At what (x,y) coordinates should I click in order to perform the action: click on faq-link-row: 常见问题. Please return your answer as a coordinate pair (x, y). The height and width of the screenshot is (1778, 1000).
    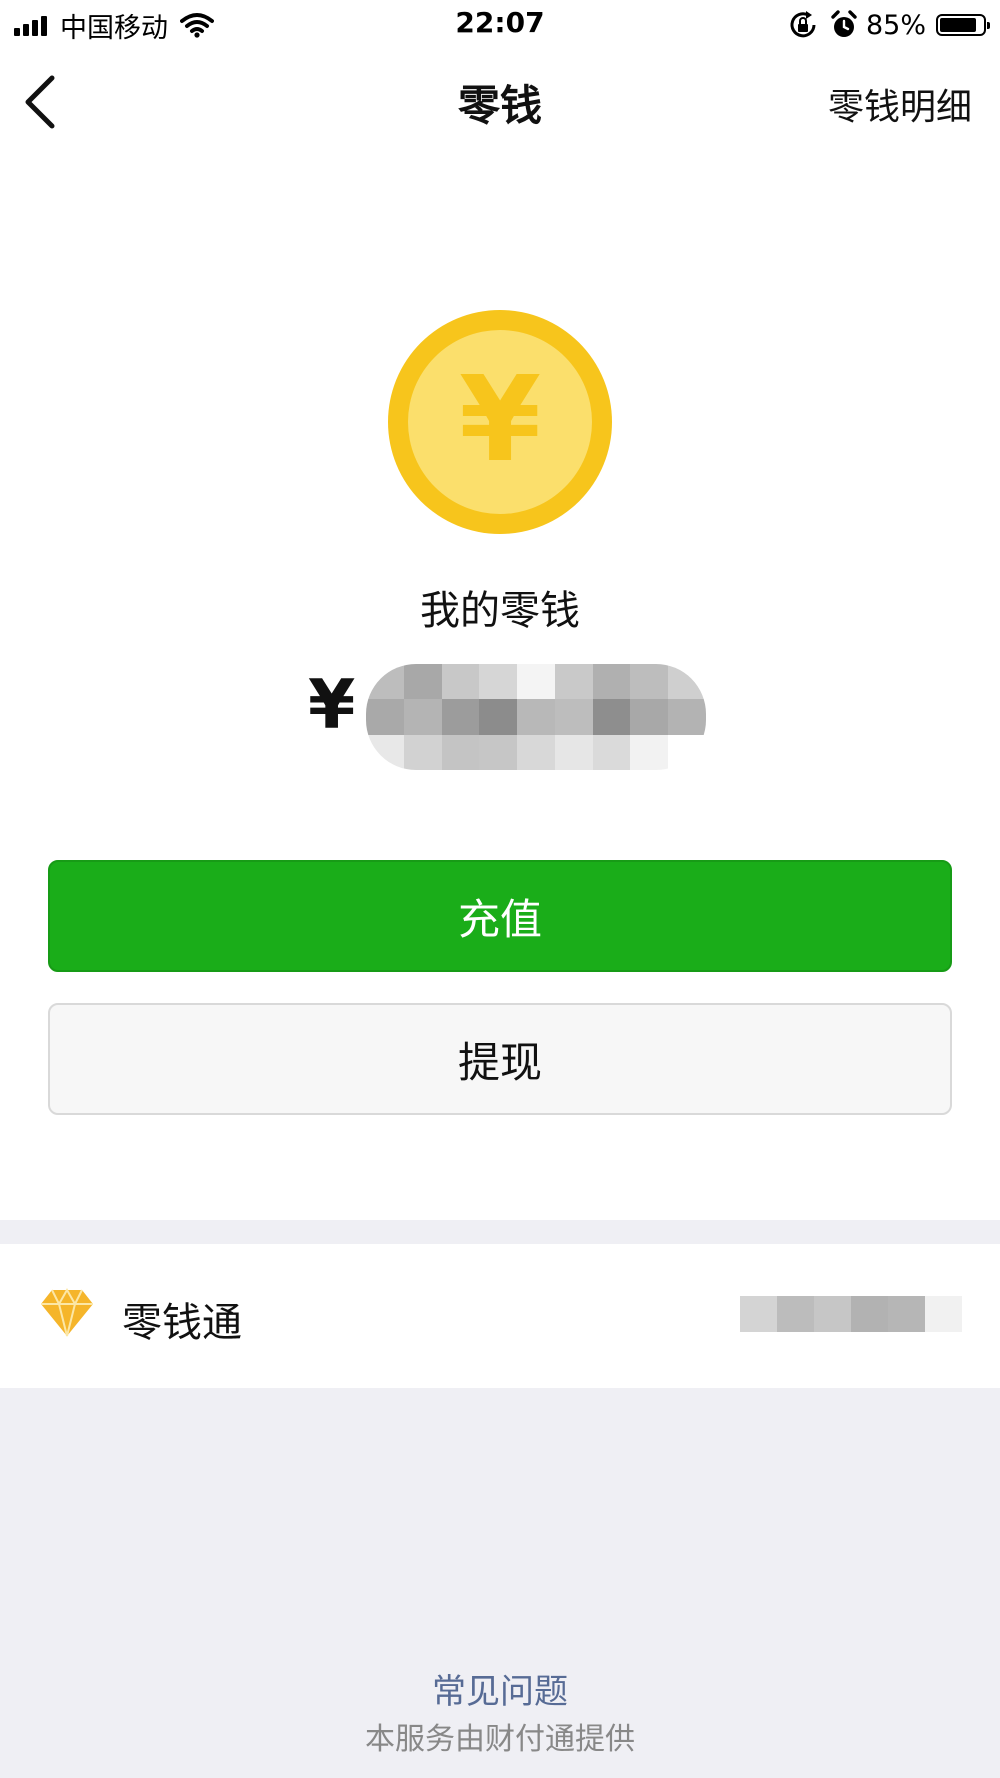
    Looking at the image, I should click on (500, 1688).